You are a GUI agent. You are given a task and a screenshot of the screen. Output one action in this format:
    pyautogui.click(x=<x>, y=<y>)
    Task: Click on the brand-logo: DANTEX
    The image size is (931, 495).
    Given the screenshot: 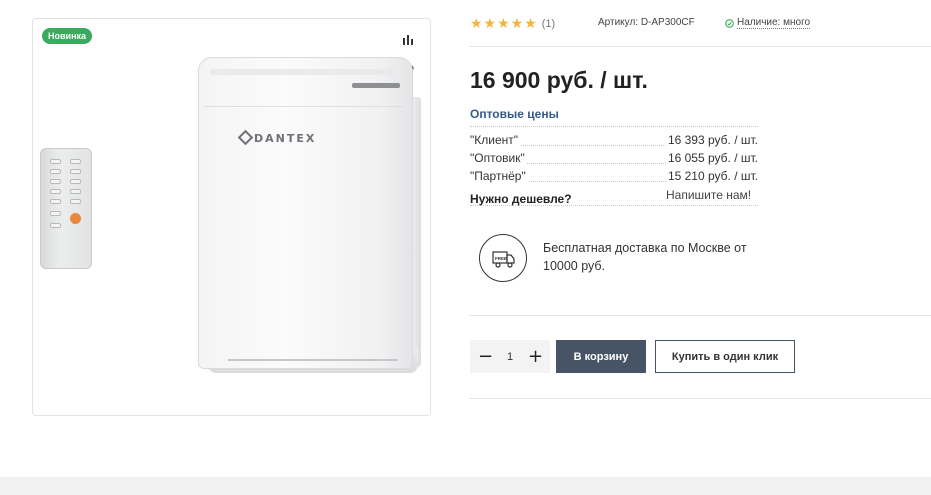 What is the action you would take?
    pyautogui.click(x=285, y=138)
    